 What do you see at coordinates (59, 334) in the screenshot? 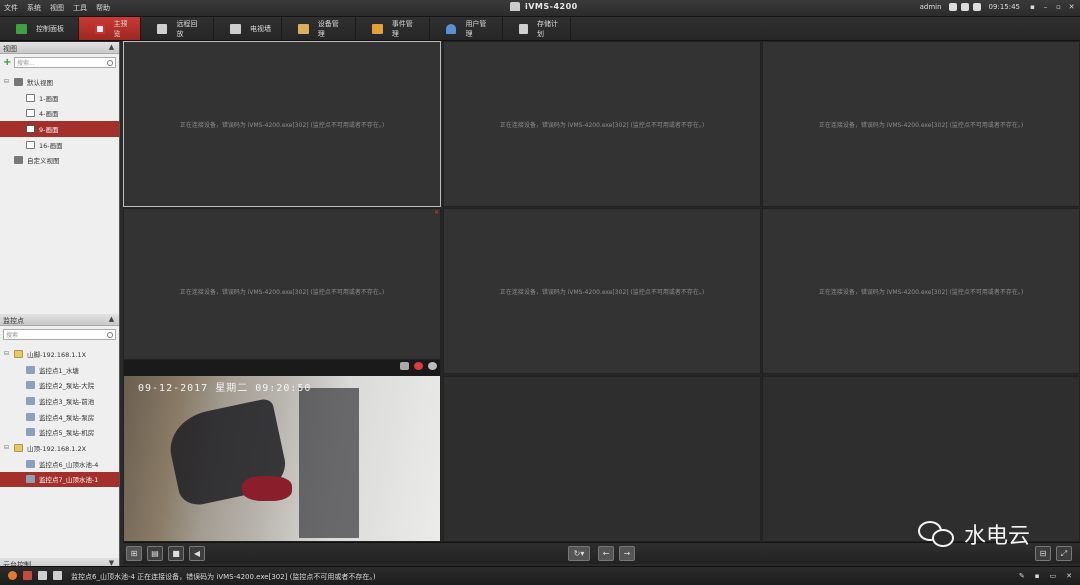
I see `cameras-search-input: 搜索` at bounding box center [59, 334].